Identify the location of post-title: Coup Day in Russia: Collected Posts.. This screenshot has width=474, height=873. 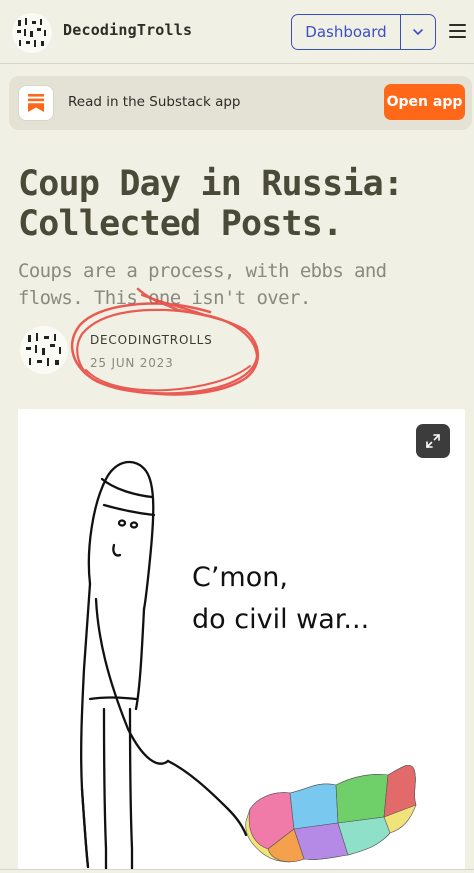
(211, 204).